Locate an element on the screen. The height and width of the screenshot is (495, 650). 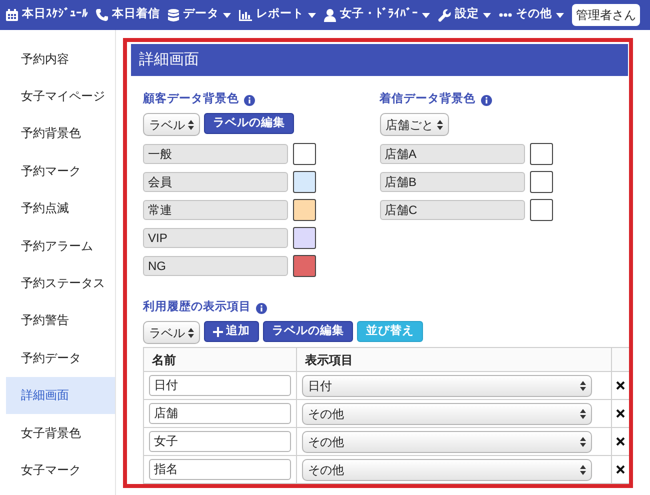
label-field: 店舗B is located at coordinates (452, 182).